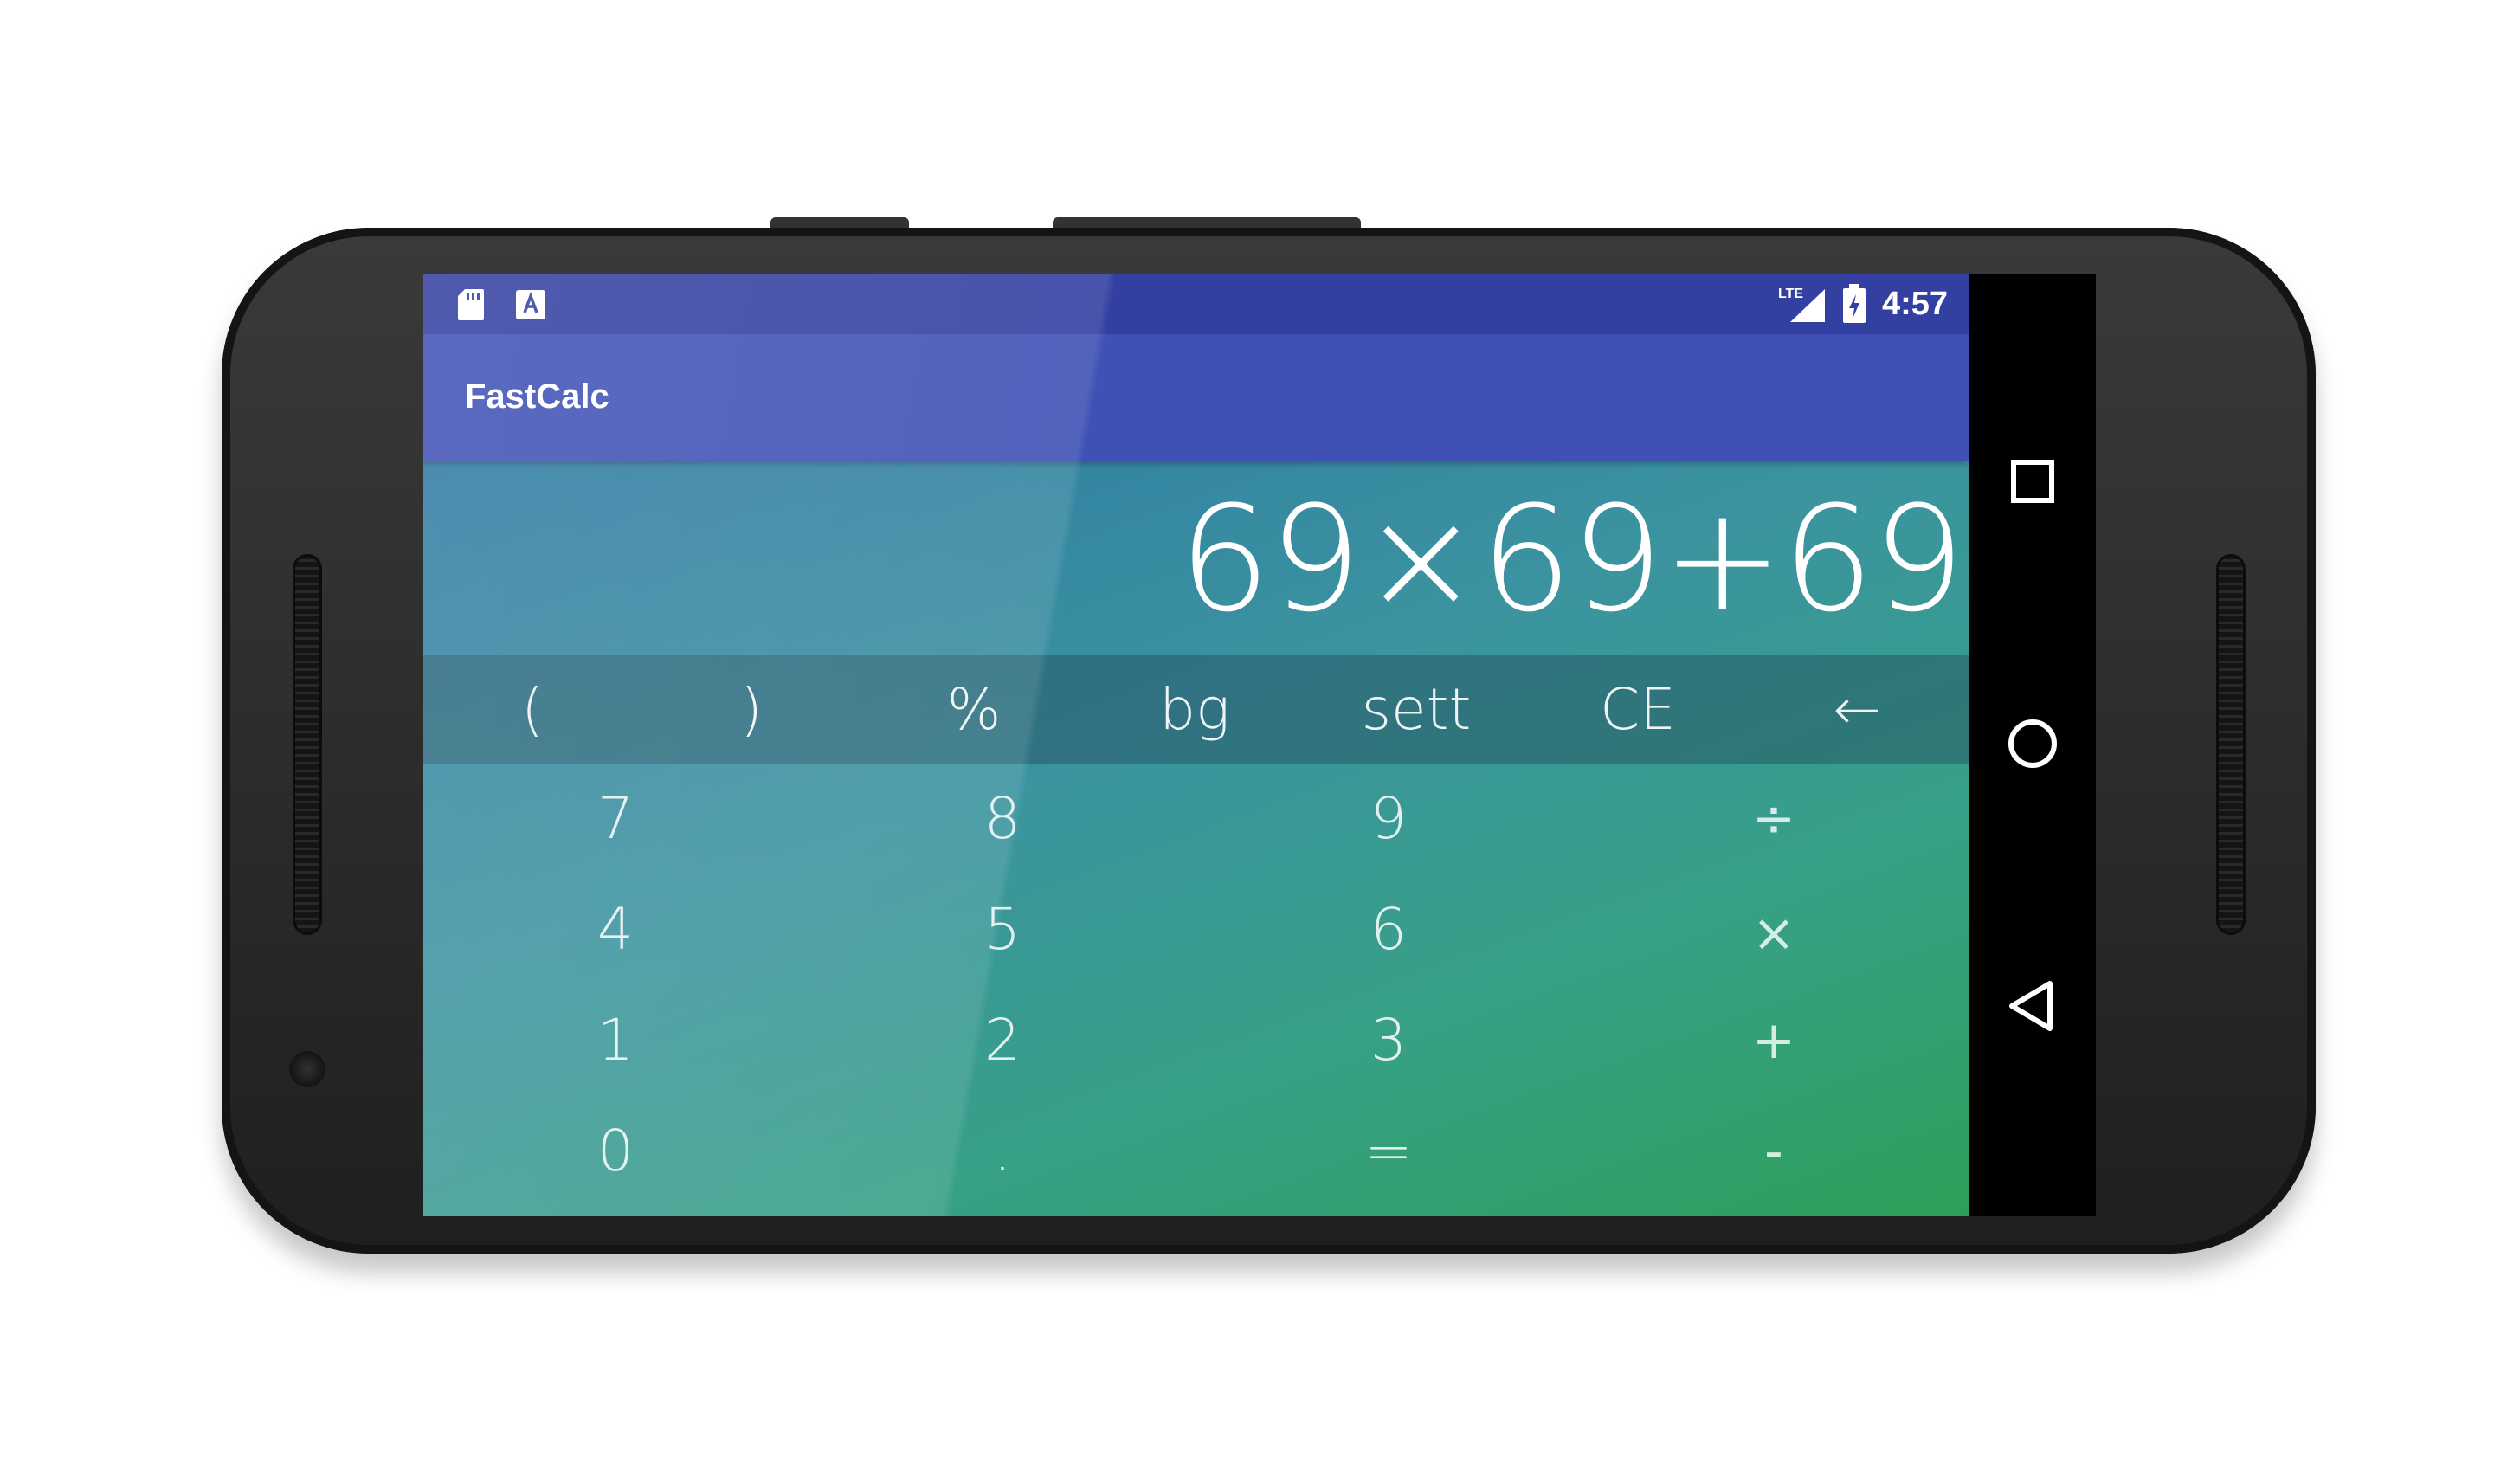  I want to click on divide-key: ÷, so click(1773, 819).